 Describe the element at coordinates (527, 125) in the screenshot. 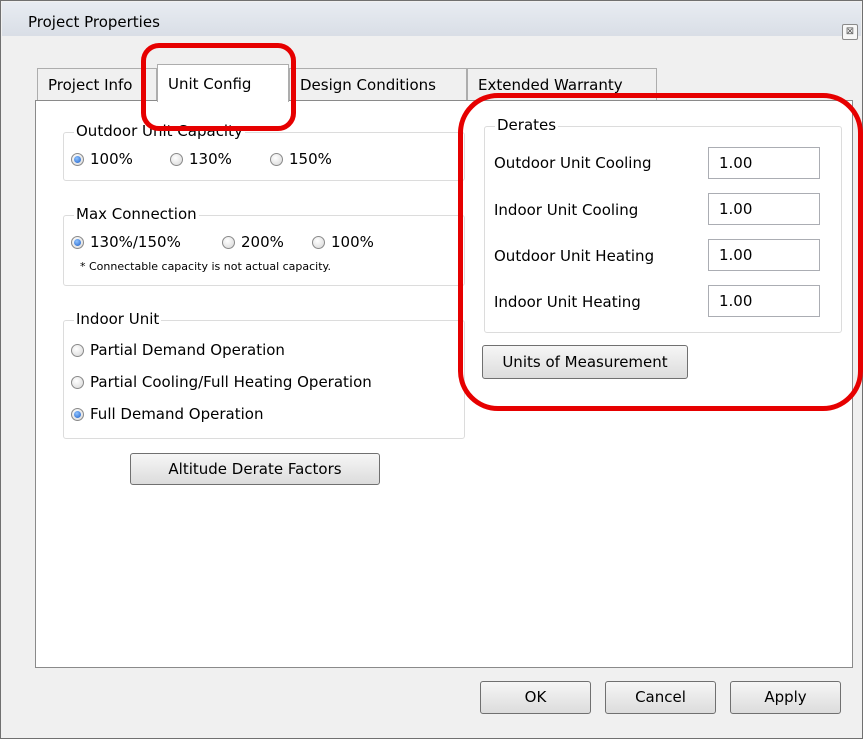

I see `derates-legend: Derates` at that location.